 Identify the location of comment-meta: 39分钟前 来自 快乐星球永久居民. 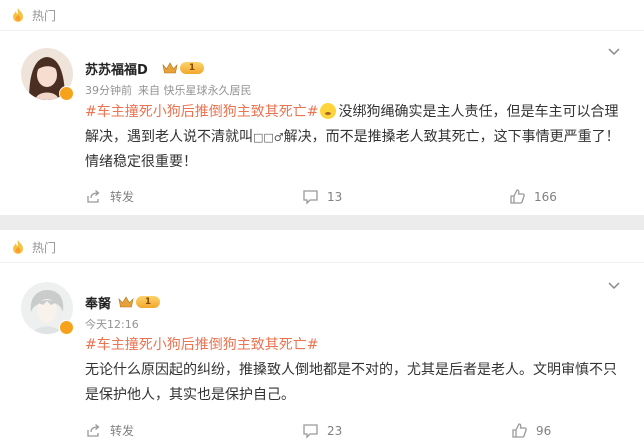
(171, 90).